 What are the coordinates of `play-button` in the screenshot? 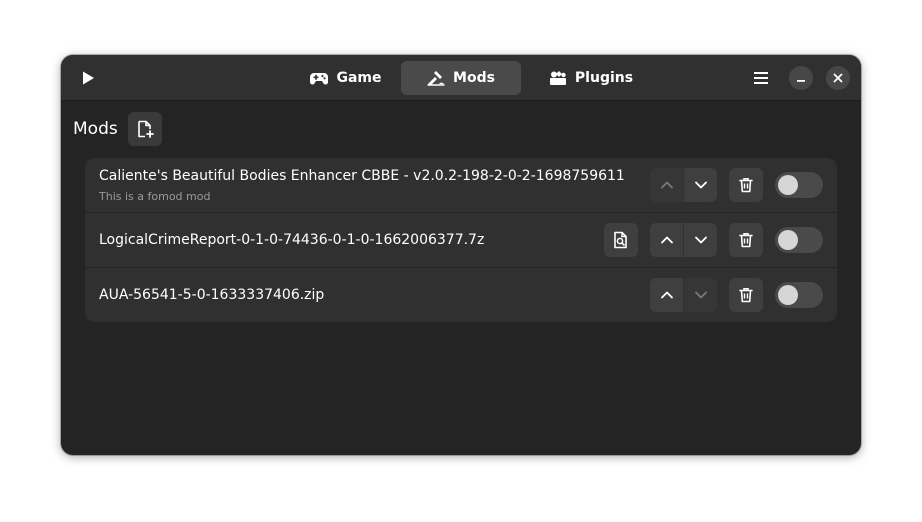 It's located at (88, 78).